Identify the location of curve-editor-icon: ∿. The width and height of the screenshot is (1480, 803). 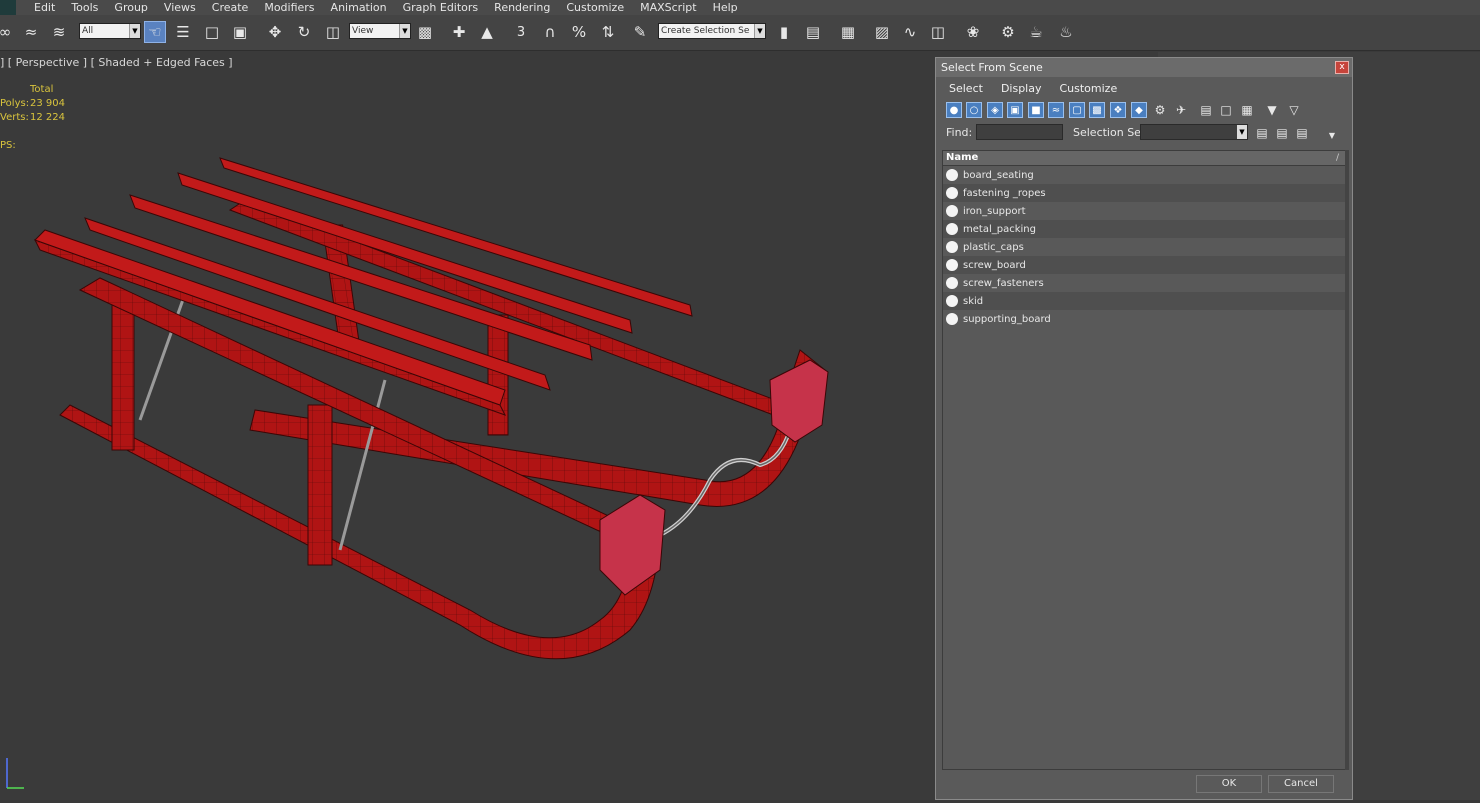
(910, 32).